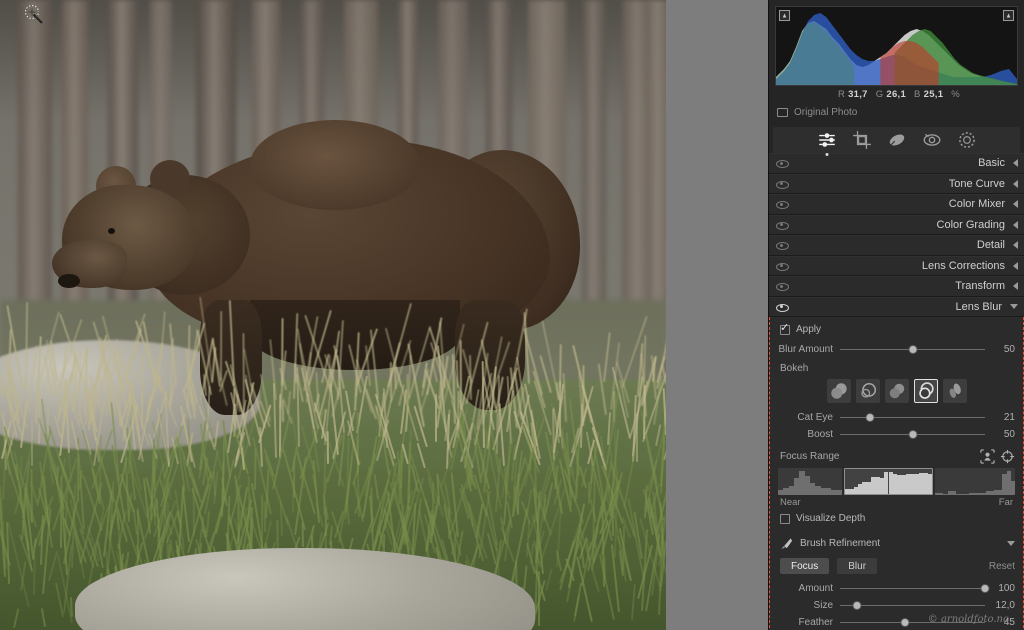 Image resolution: width=1024 pixels, height=630 pixels. Describe the element at coordinates (912, 417) in the screenshot. I see `cat-eye-track` at that location.